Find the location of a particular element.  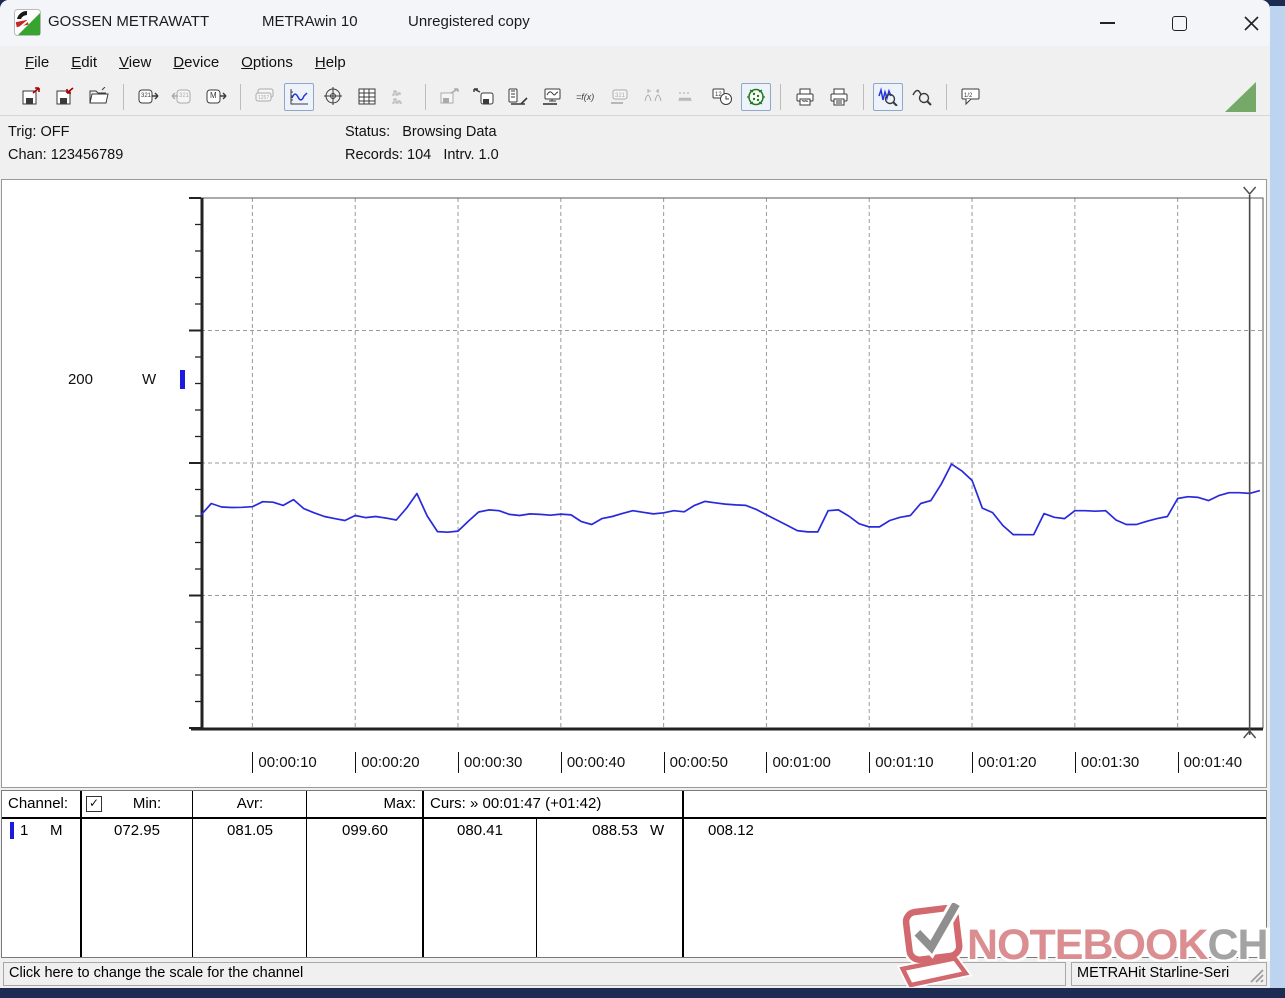

line-chart-view-icon is located at coordinates (299, 96).